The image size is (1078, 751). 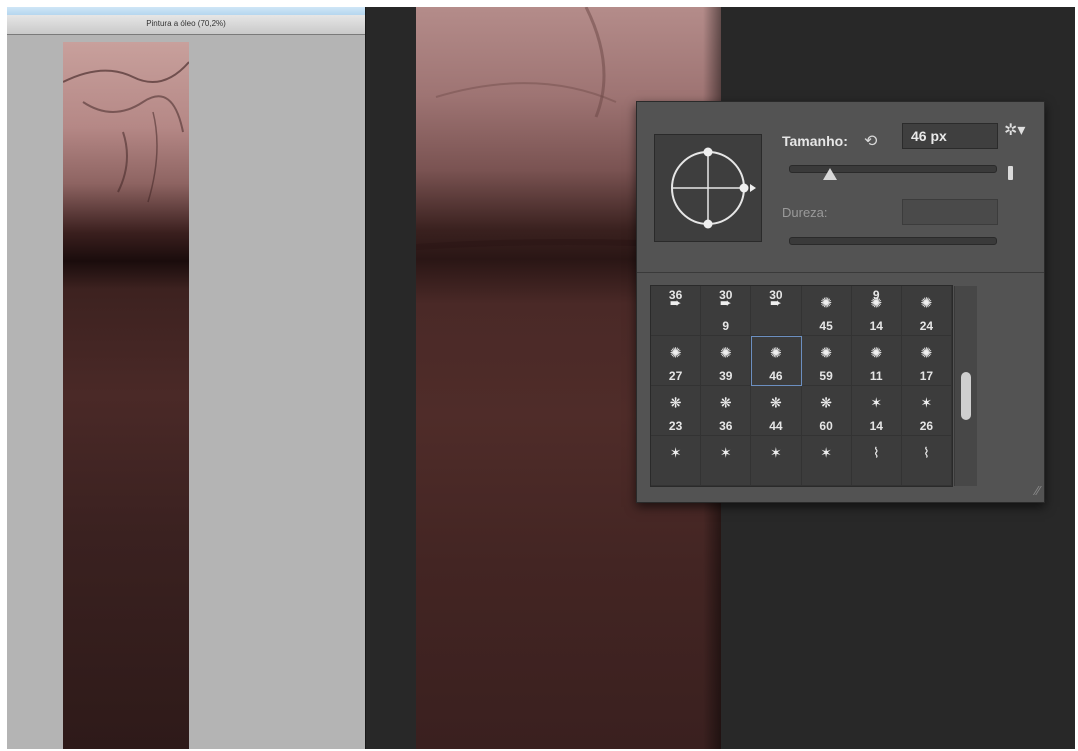 I want to click on brush-preset-cell: 9 ✺ 14, so click(x=876, y=311).